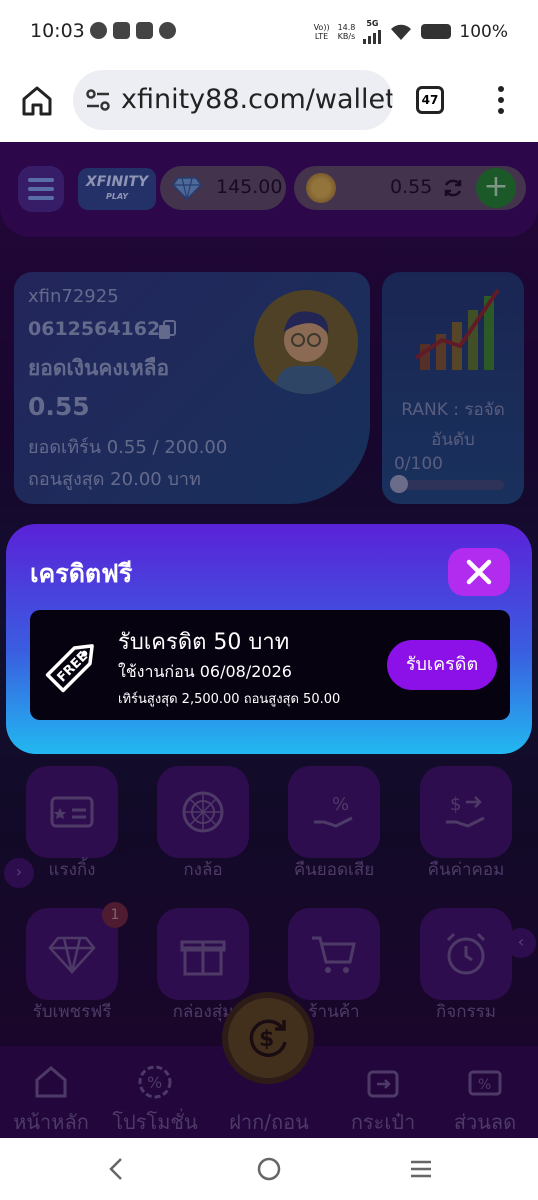 The height and width of the screenshot is (1200, 538). What do you see at coordinates (98, 100) in the screenshot?
I see `site-settings-icon` at bounding box center [98, 100].